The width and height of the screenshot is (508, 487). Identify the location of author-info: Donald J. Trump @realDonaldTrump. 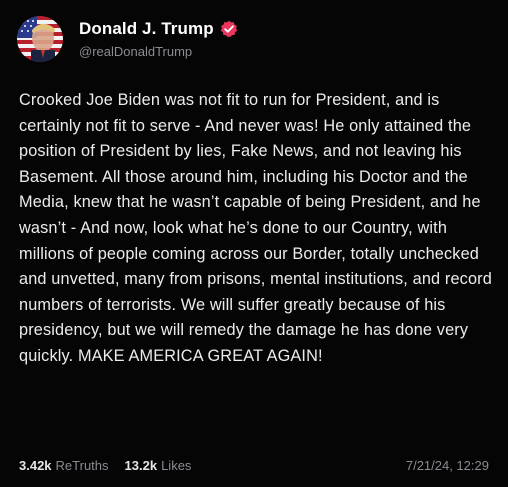
(158, 39).